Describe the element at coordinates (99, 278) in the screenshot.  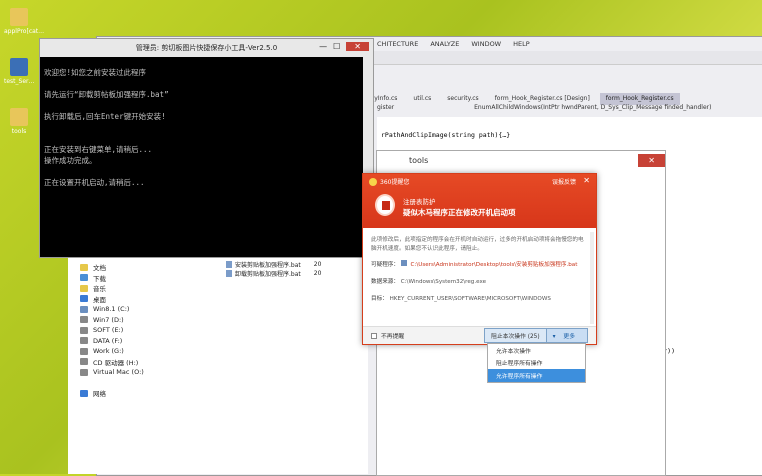
I see `nav-item-label: 下载` at that location.